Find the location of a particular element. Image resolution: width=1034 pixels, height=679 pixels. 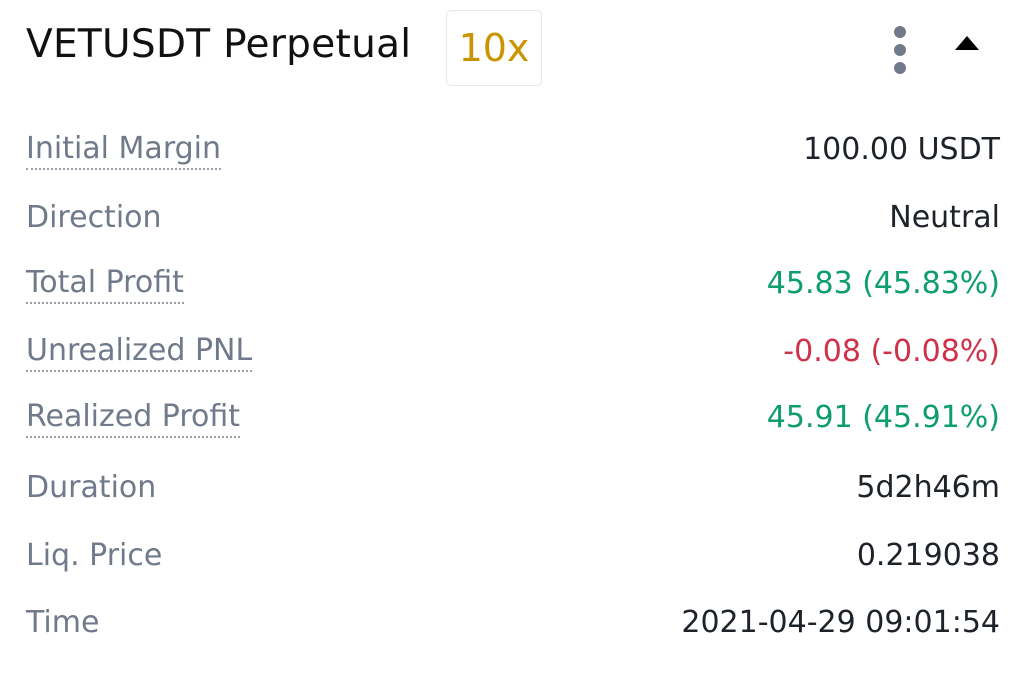

caret-up-icon is located at coordinates (967, 43).